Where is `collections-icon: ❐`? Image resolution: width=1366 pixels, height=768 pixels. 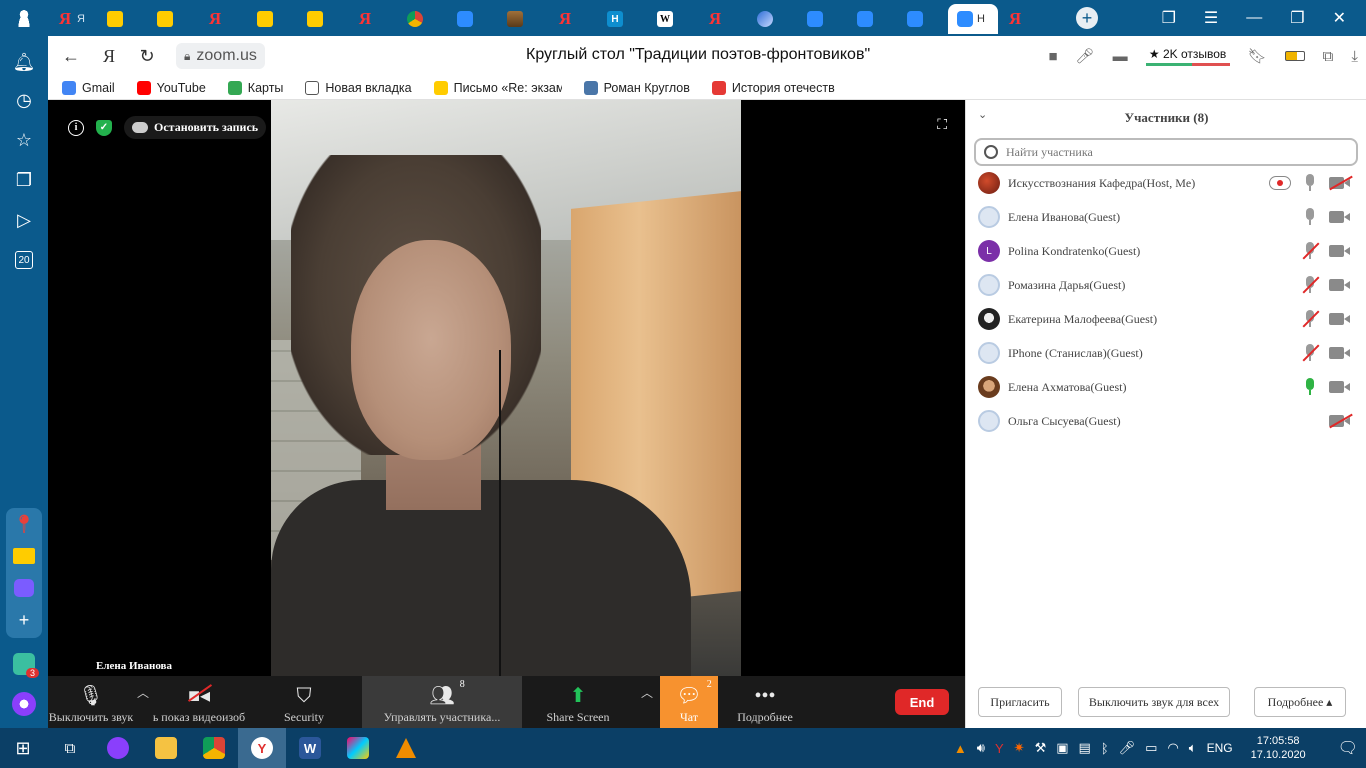
collections-icon: ❐ is located at coordinates (24, 180).